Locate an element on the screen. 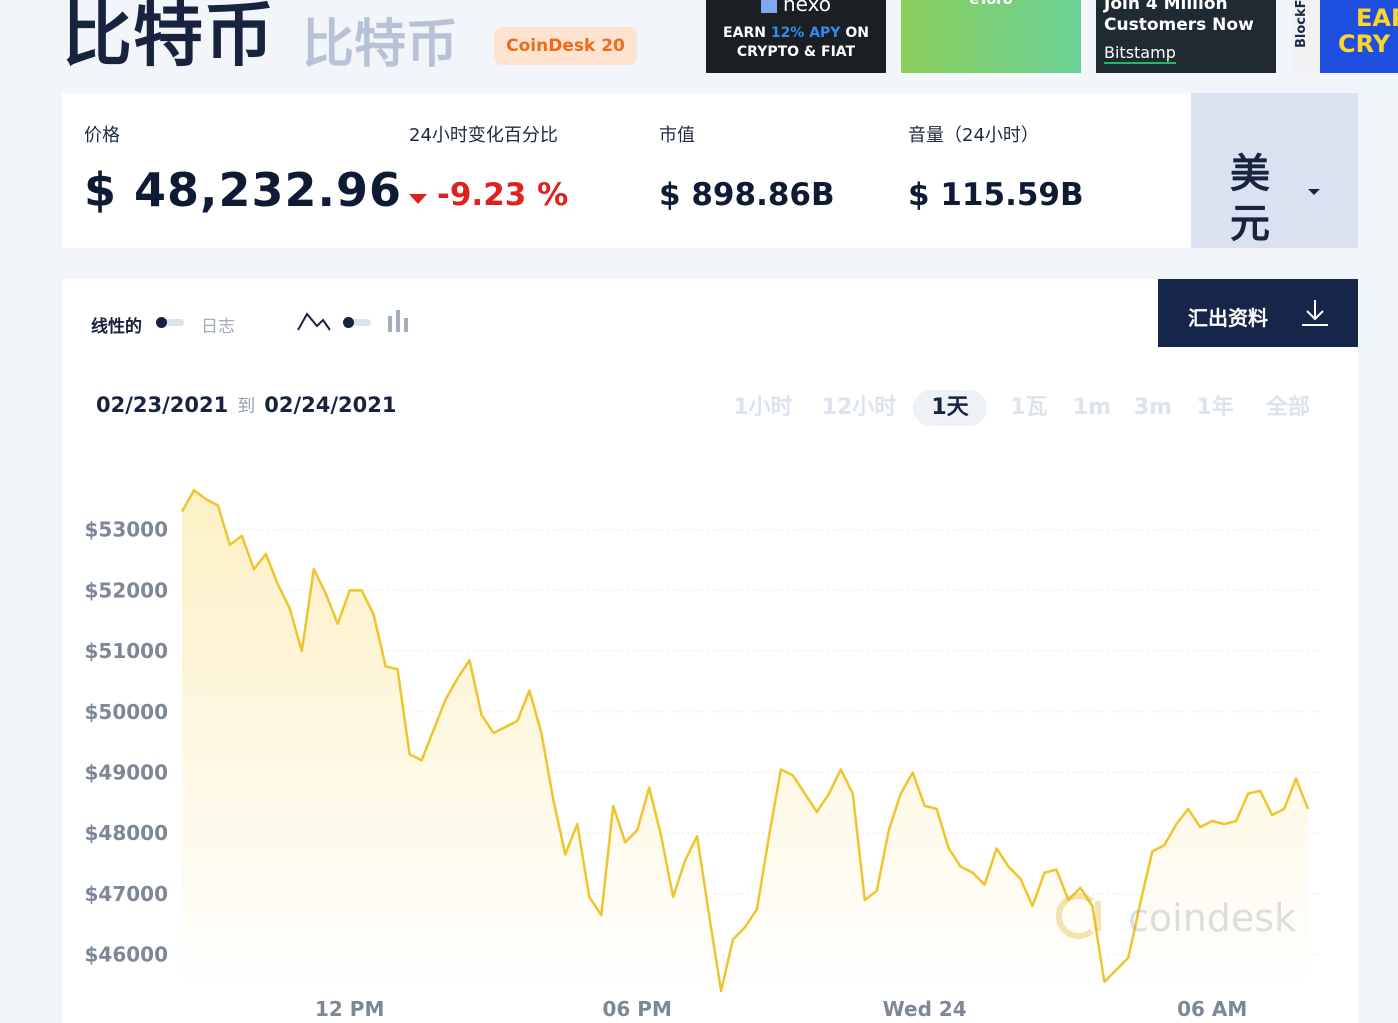  ad-bitstamp: Join 4 Million Customers Now Bitstamp is located at coordinates (1186, 36).